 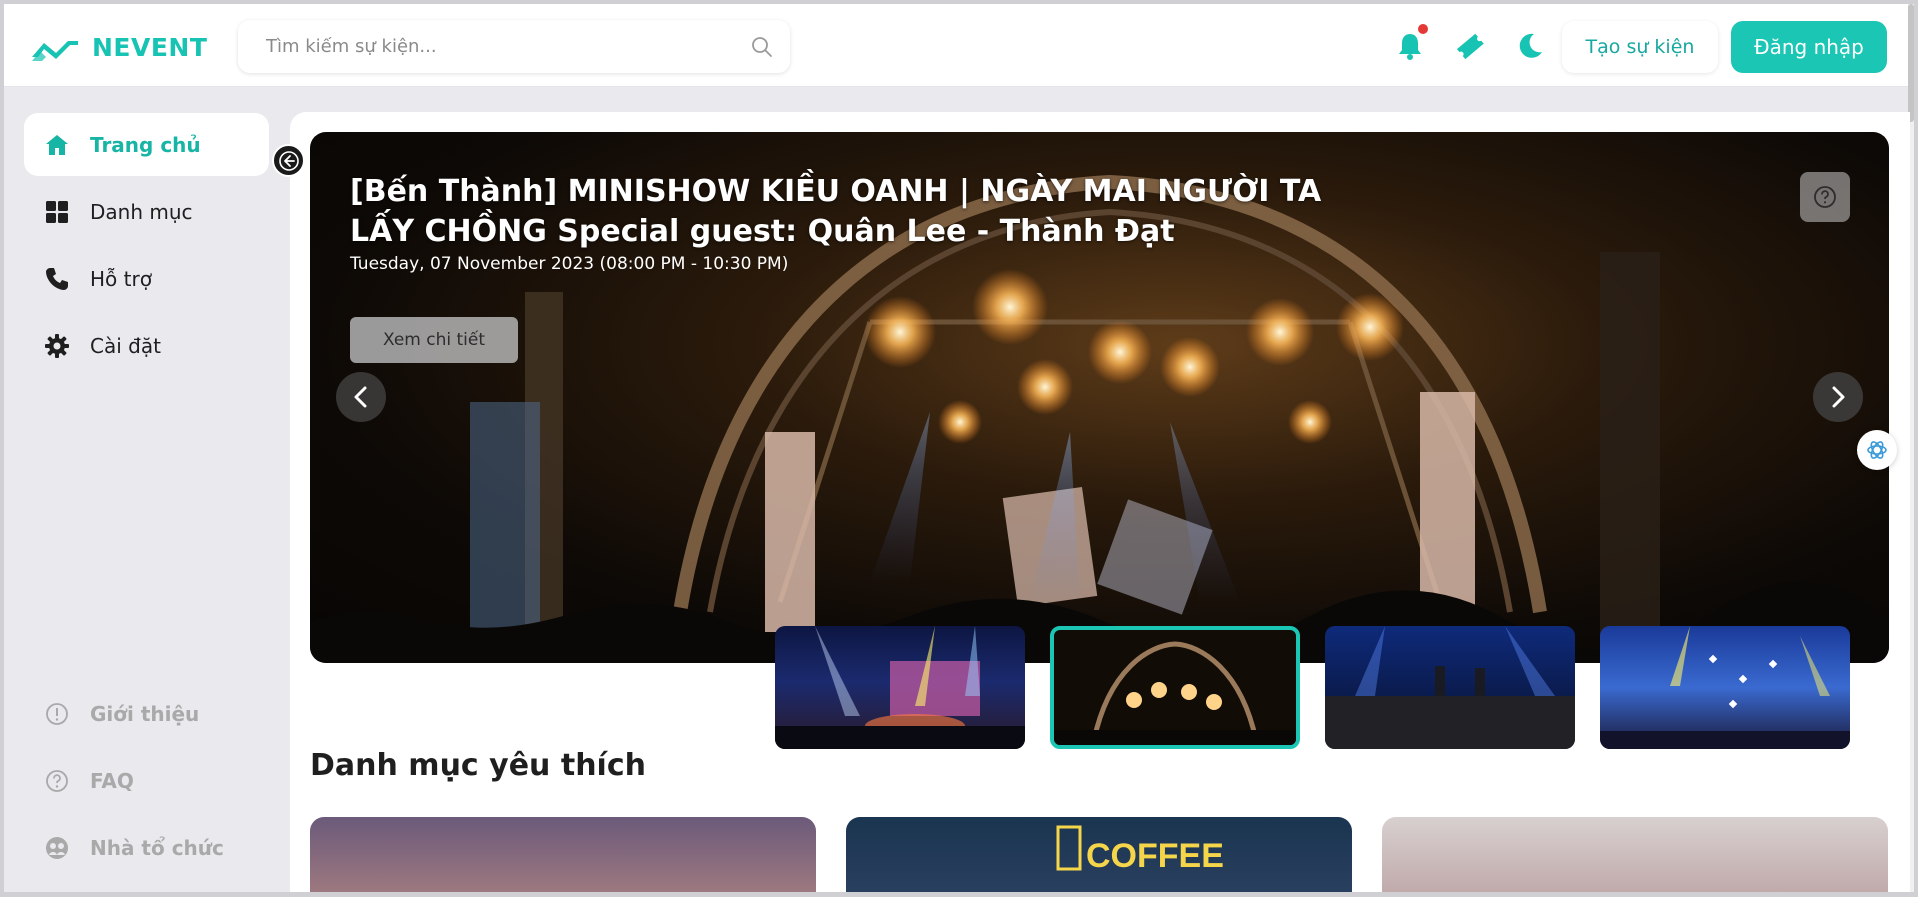 I want to click on help-button, so click(x=1825, y=197).